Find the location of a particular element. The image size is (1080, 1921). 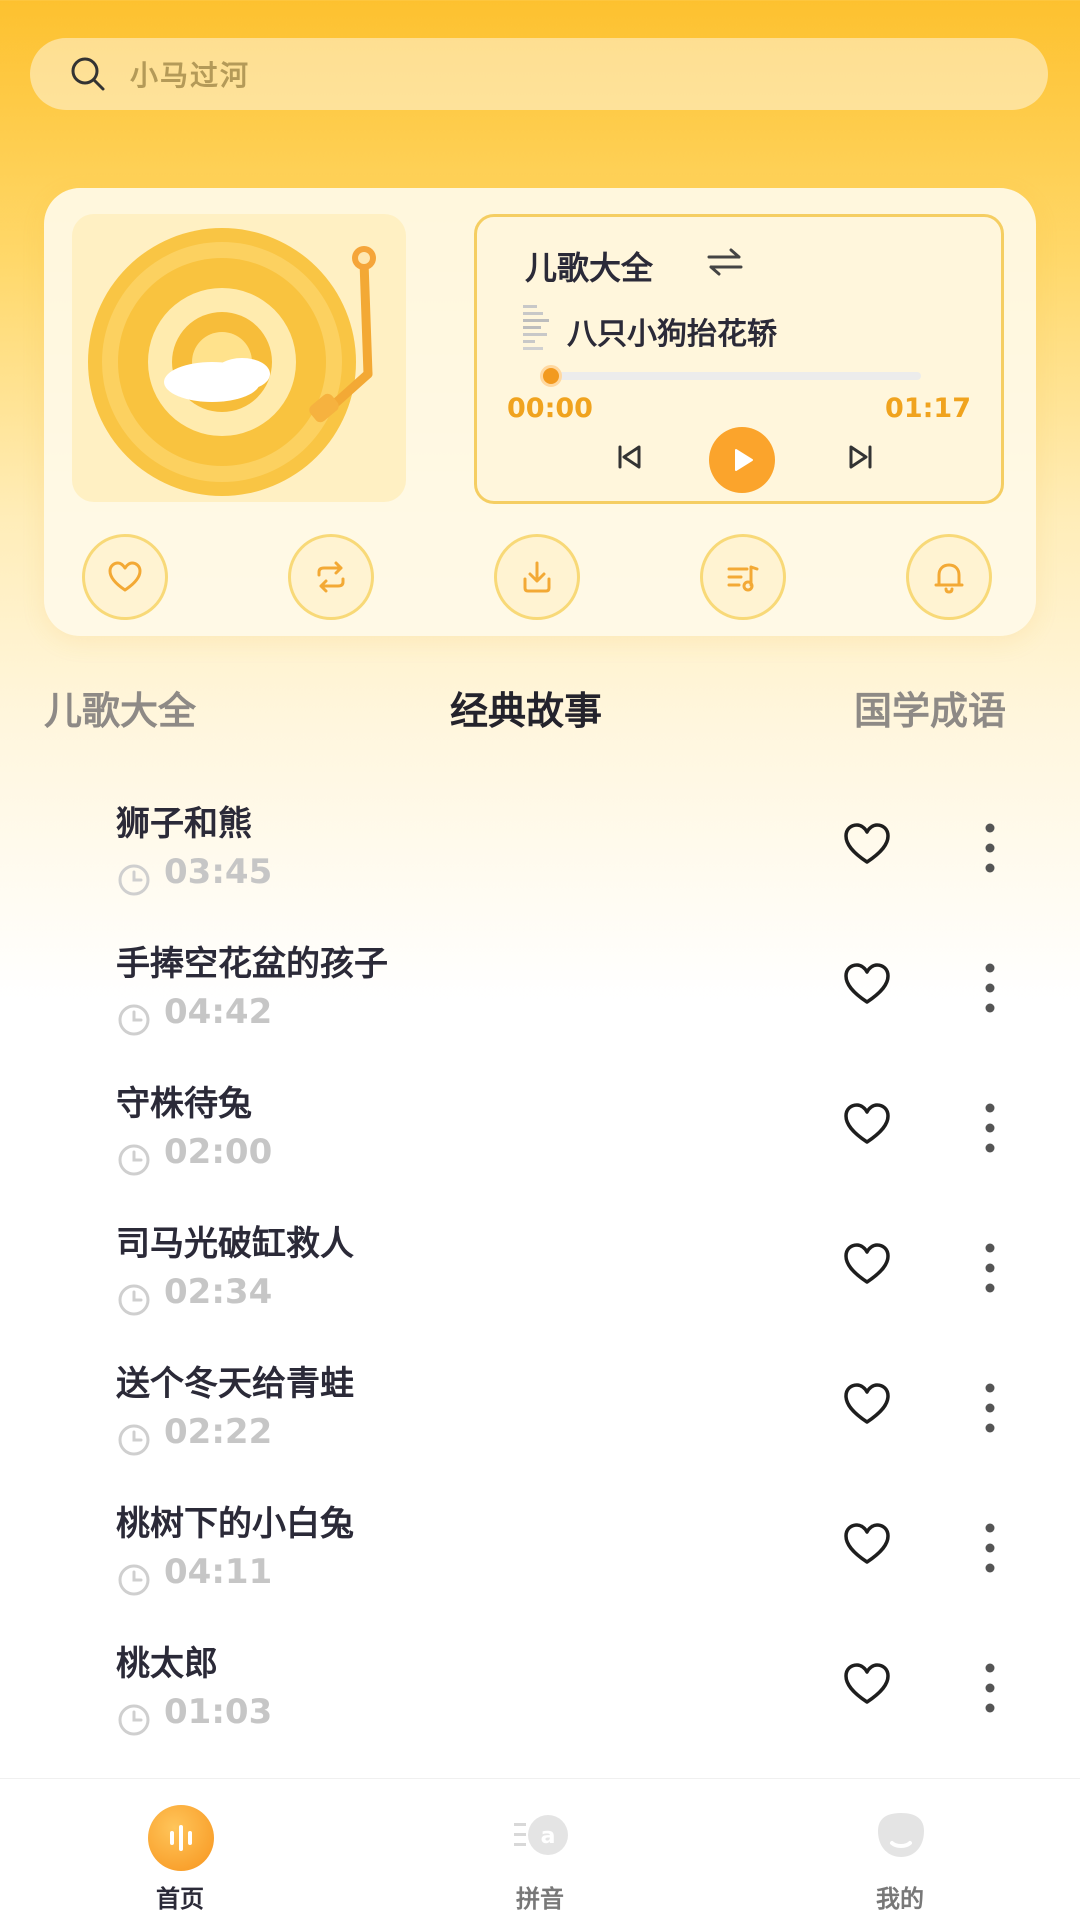

download-icon is located at coordinates (537, 577).